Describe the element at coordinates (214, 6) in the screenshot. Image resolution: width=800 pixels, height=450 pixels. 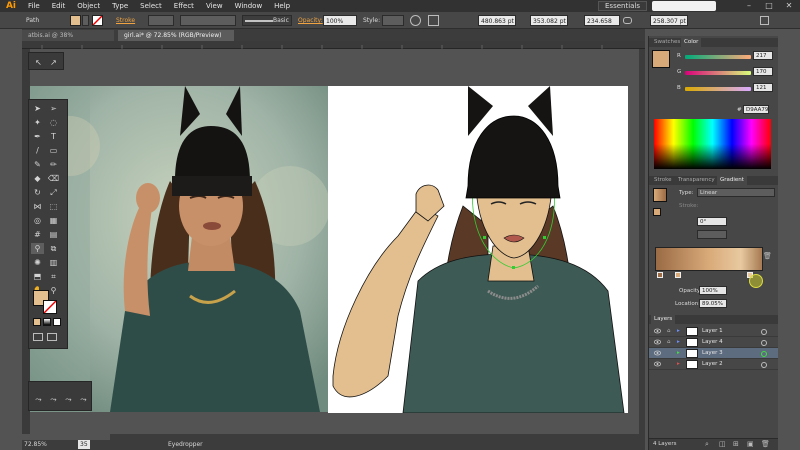
I see `menu-view: View` at that location.